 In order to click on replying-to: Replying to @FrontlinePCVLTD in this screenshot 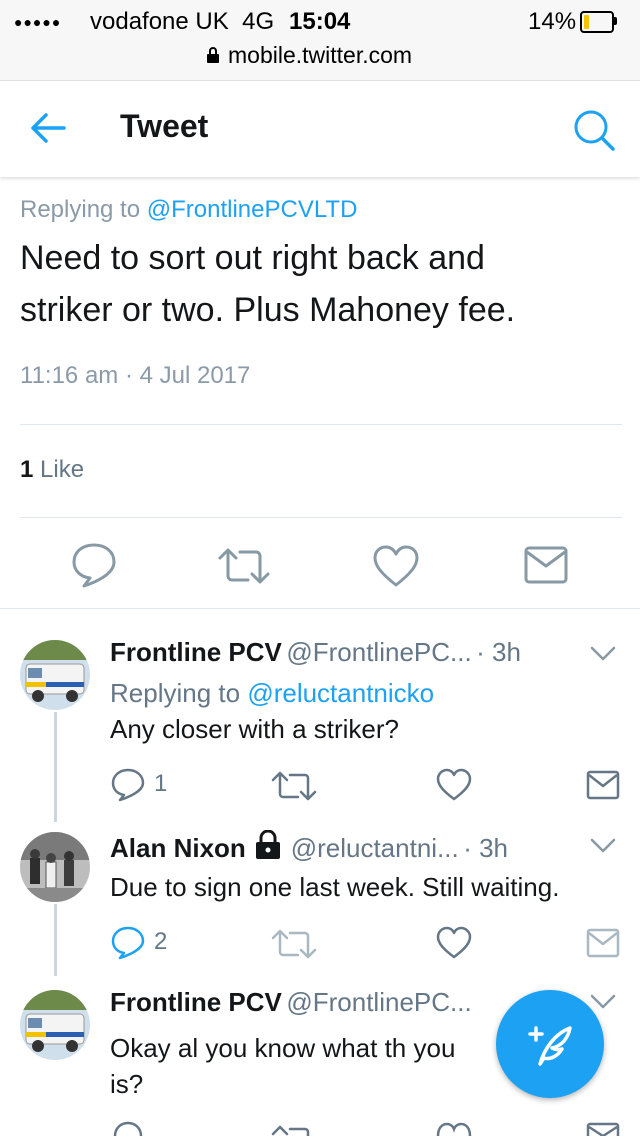, I will do `click(189, 209)`.